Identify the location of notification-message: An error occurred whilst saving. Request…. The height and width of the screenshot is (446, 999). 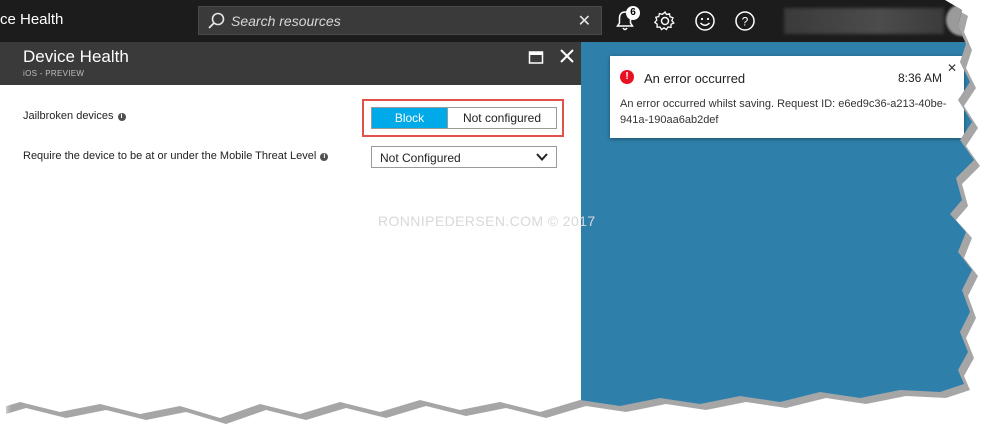
(783, 112).